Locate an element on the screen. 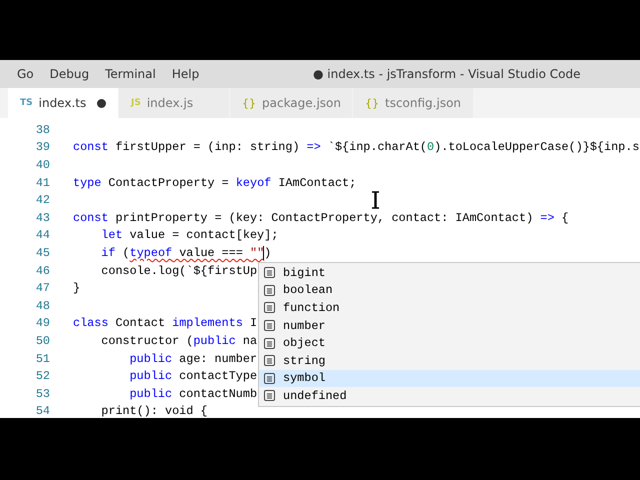 The image size is (640, 480). code-line: } is located at coordinates (76, 288).